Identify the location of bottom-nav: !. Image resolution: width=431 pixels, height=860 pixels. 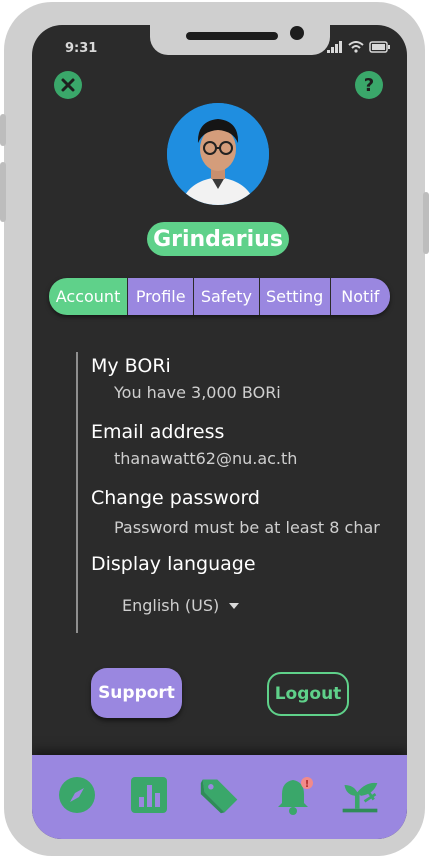
(219, 797).